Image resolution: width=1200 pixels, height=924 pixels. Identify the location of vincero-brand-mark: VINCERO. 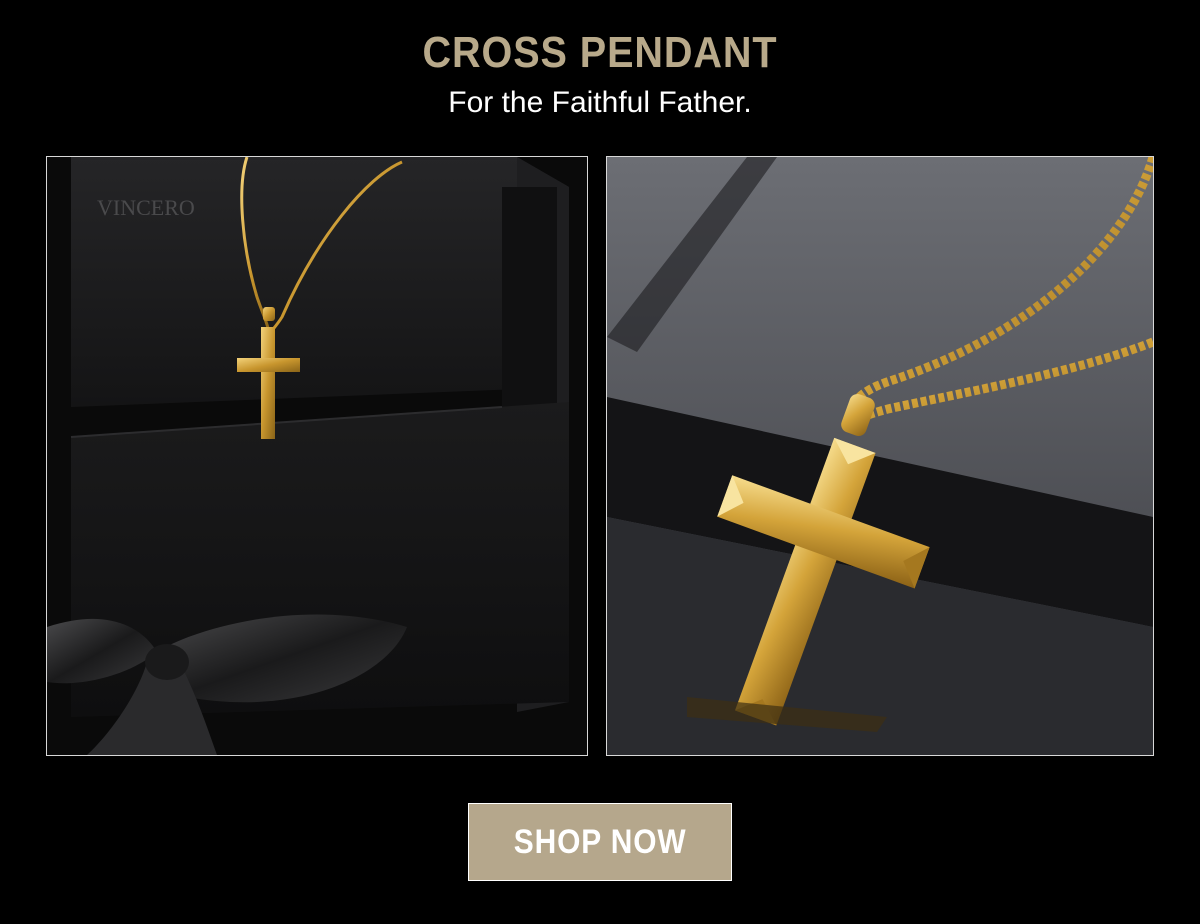
(146, 207).